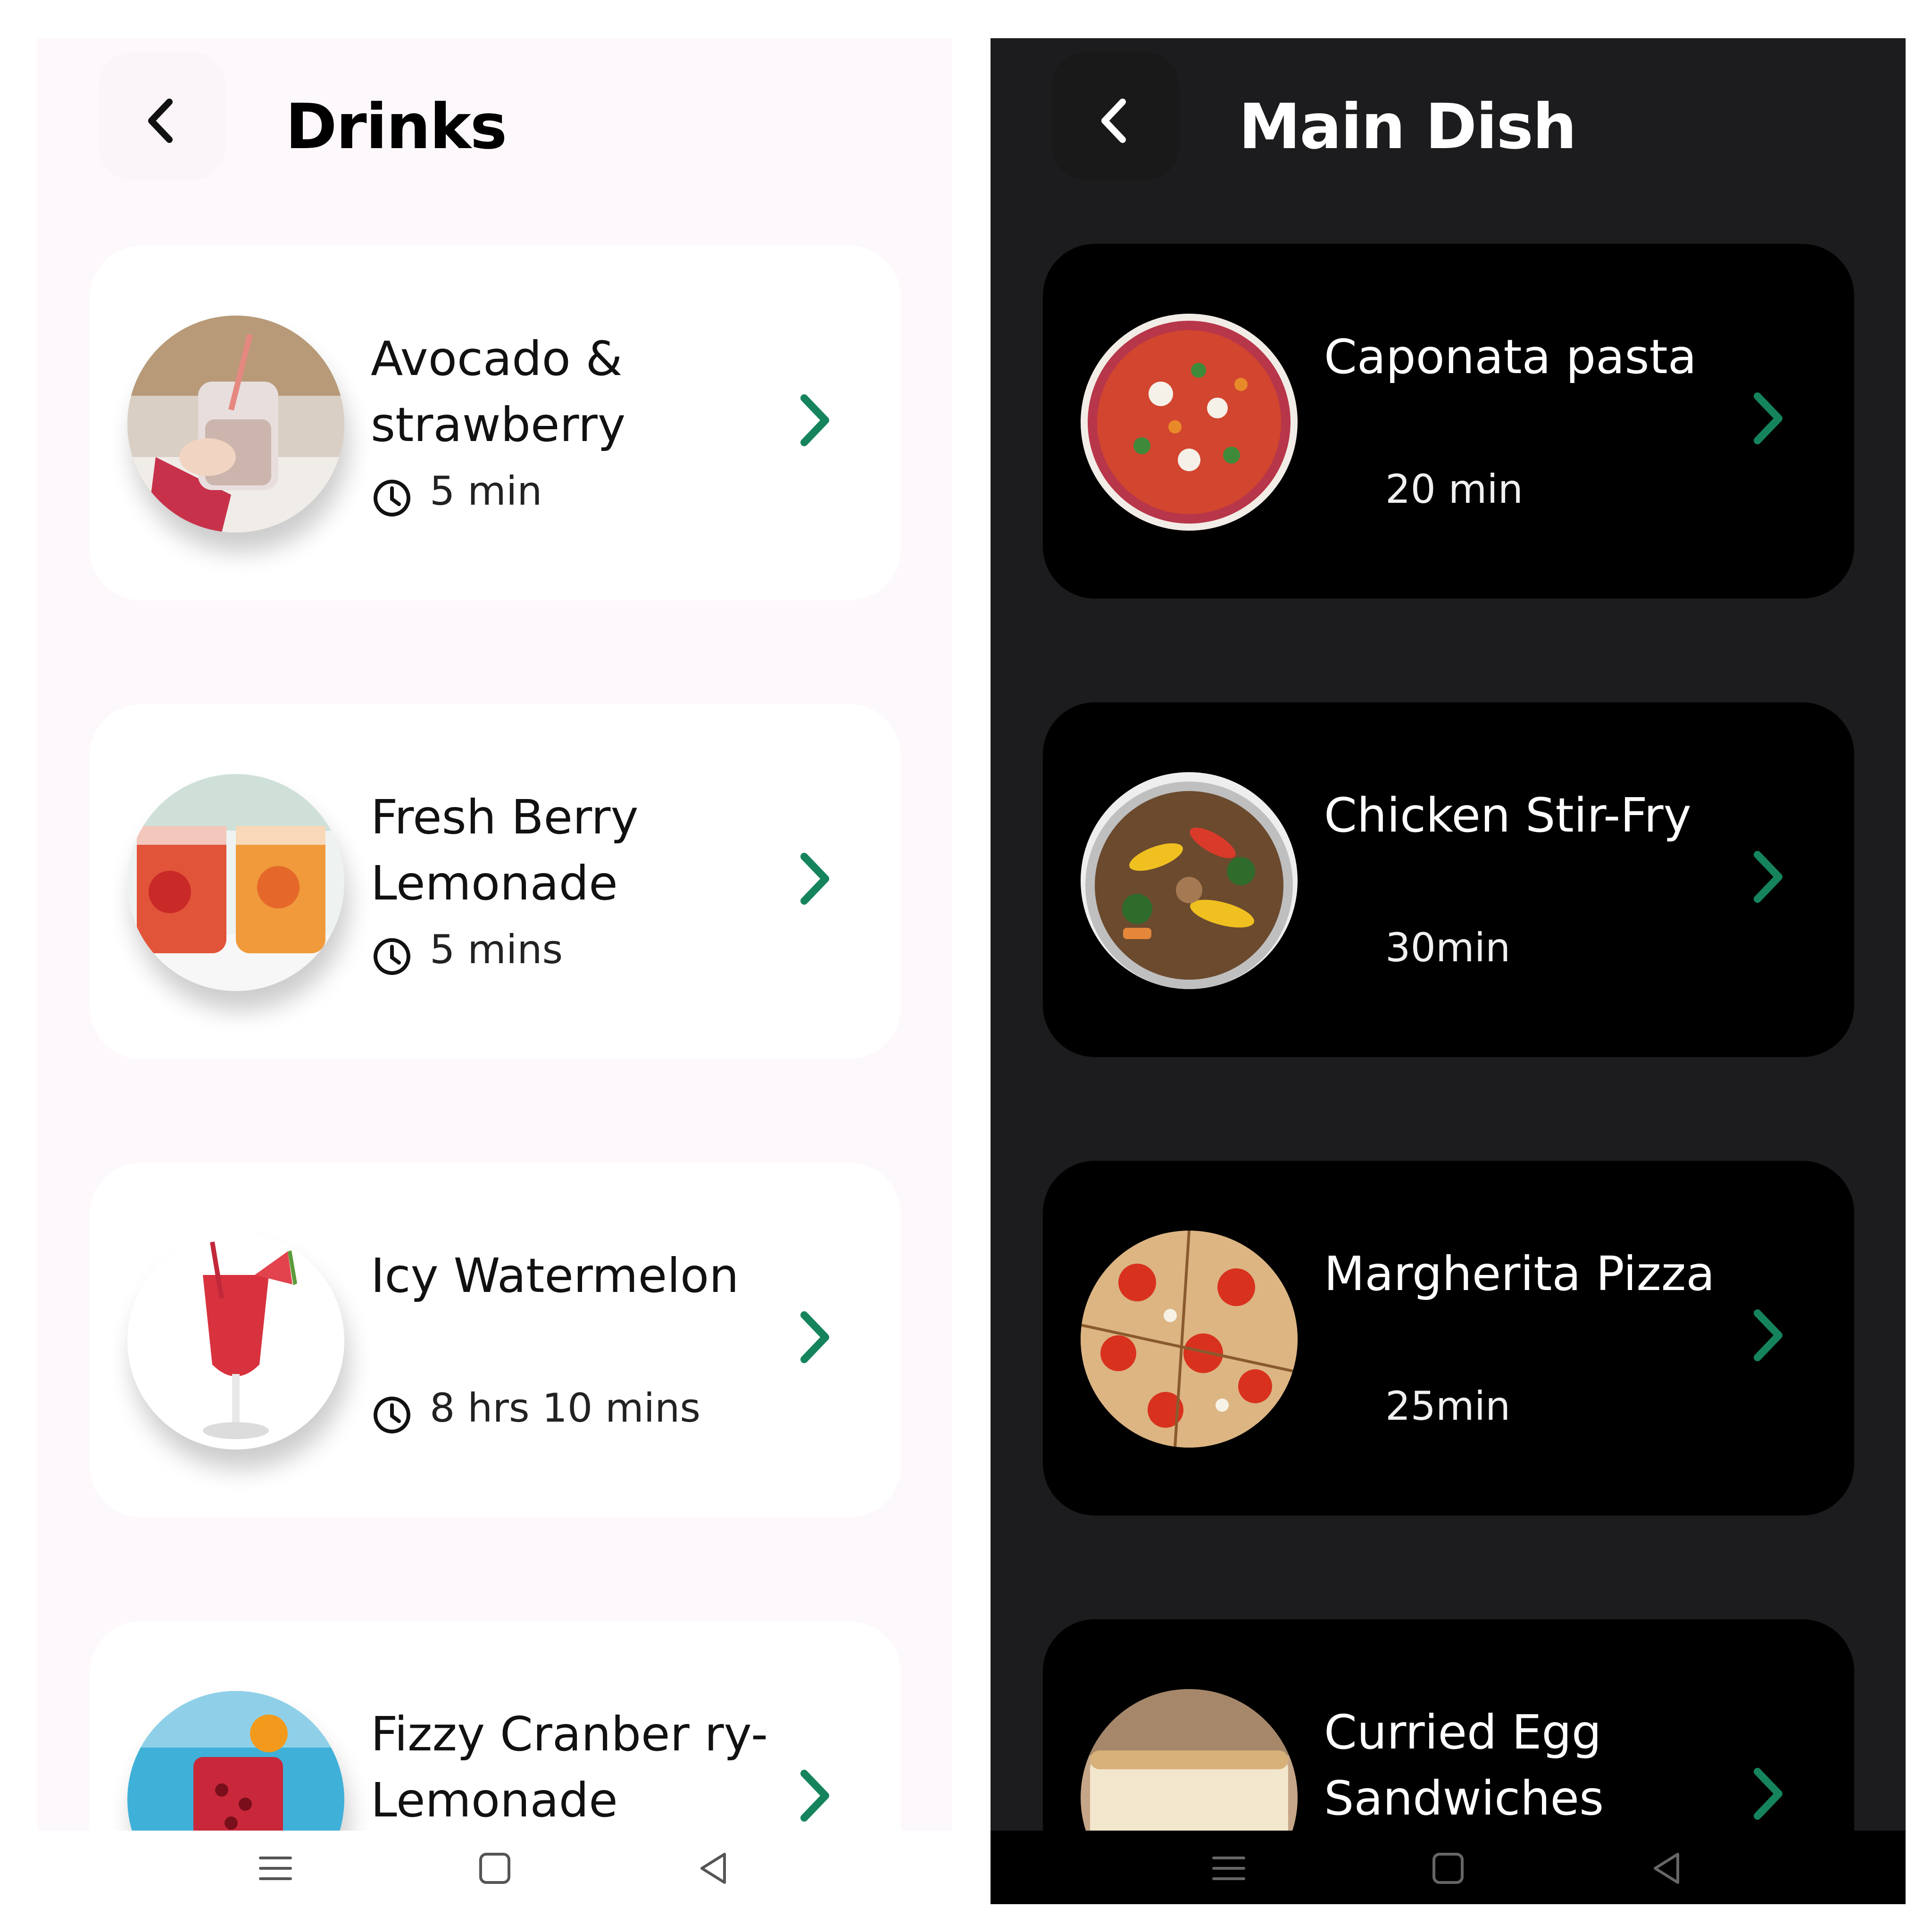 The height and width of the screenshot is (1932, 1932). What do you see at coordinates (1464, 1765) in the screenshot?
I see `recipe-name: Curried Egg Sandwiches` at bounding box center [1464, 1765].